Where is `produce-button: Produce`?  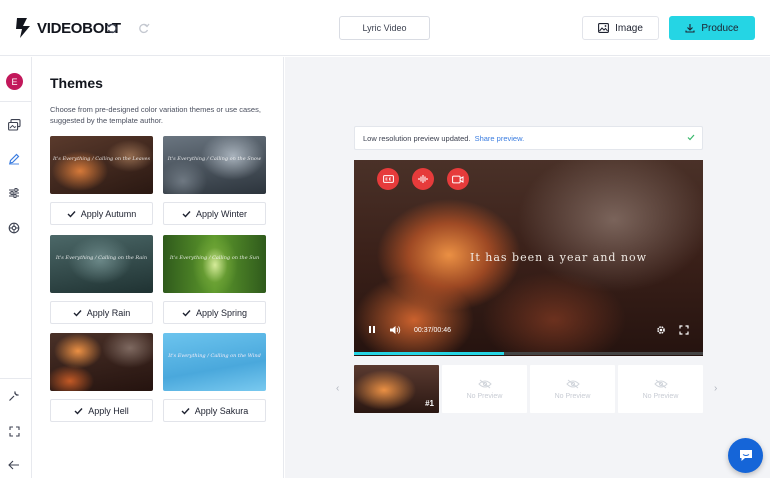
produce-button: Produce is located at coordinates (712, 28).